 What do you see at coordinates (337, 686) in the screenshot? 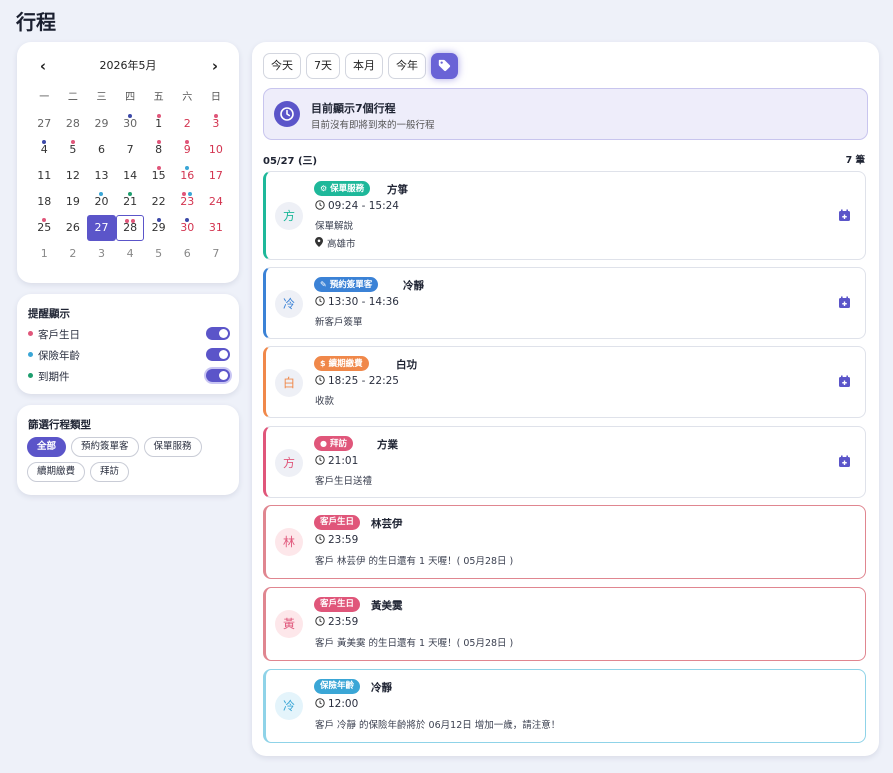
I see `event-type-badge: 保險年齡` at bounding box center [337, 686].